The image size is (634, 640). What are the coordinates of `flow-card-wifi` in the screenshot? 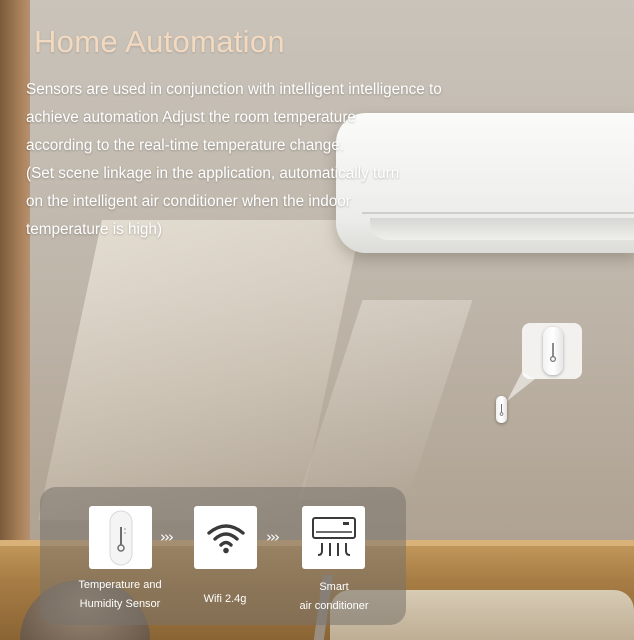 It's located at (225, 537).